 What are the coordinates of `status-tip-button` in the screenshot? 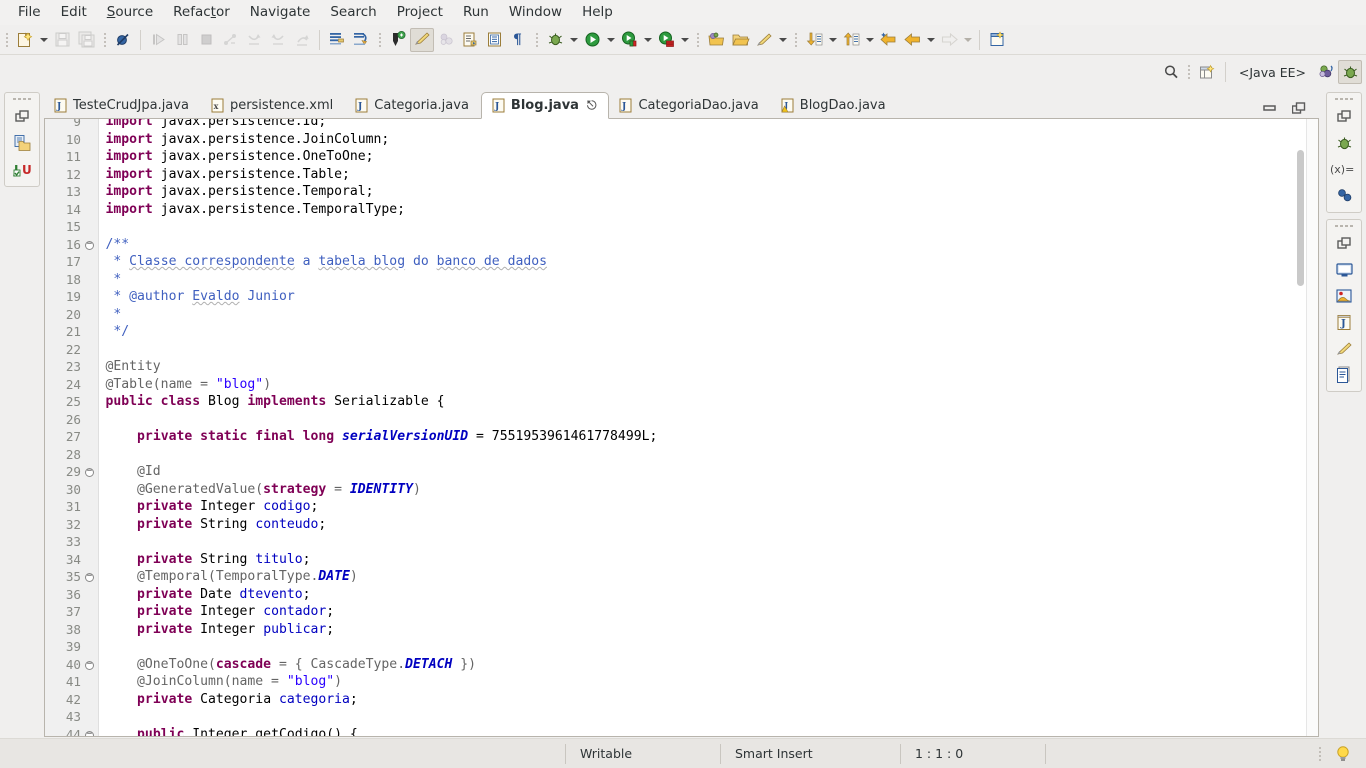 It's located at (1350, 754).